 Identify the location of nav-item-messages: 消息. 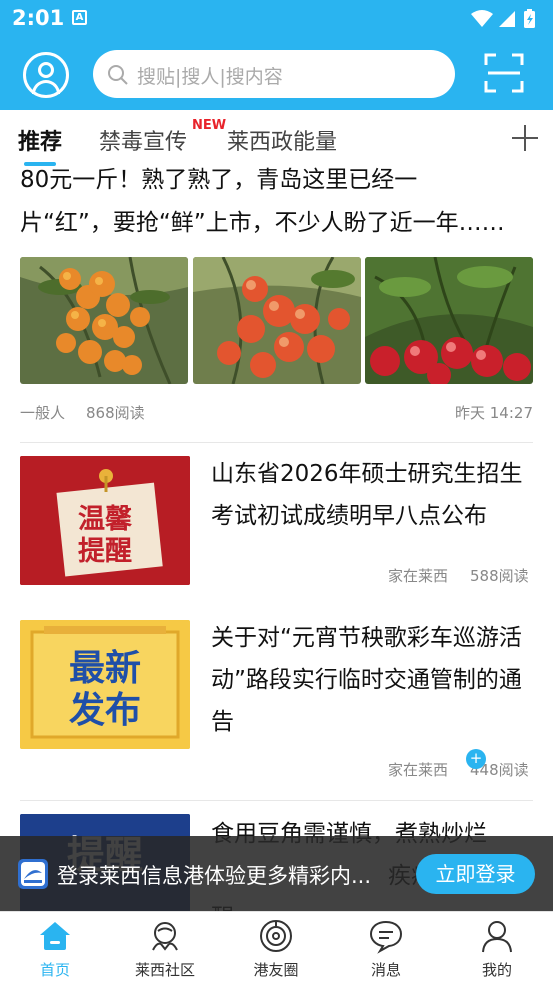
(386, 948).